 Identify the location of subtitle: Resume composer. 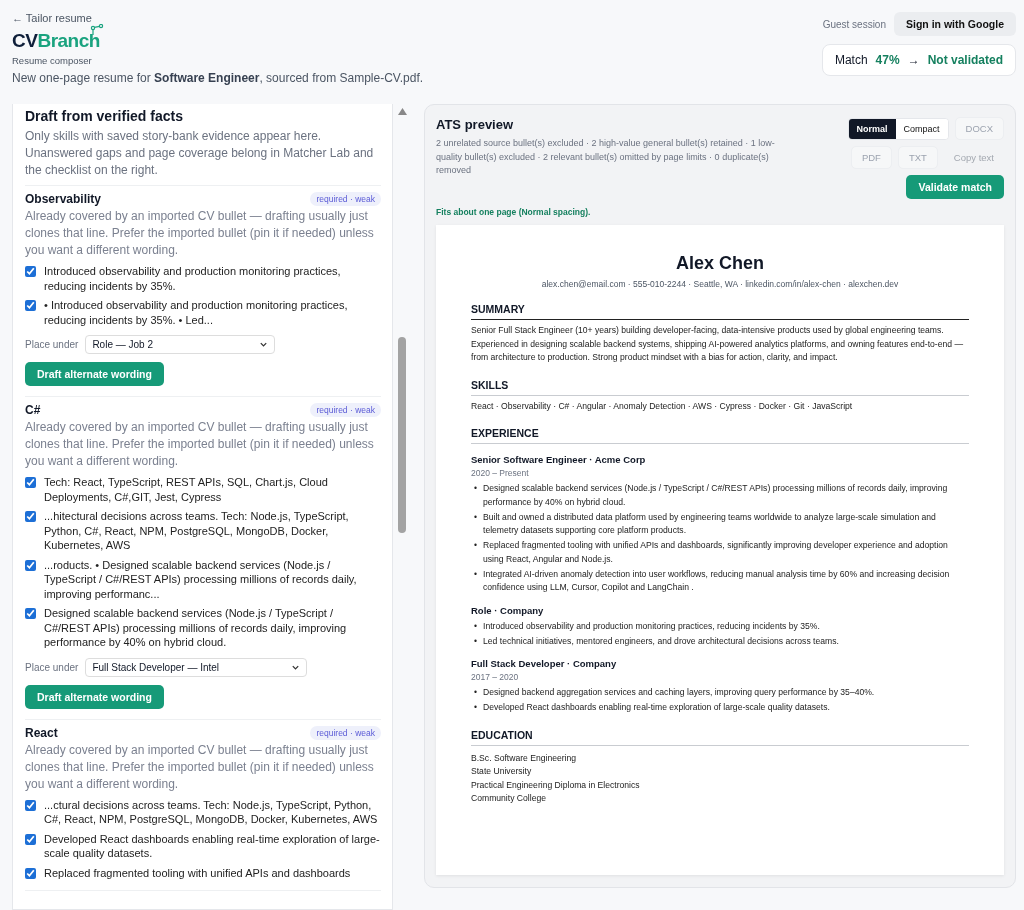
(52, 60).